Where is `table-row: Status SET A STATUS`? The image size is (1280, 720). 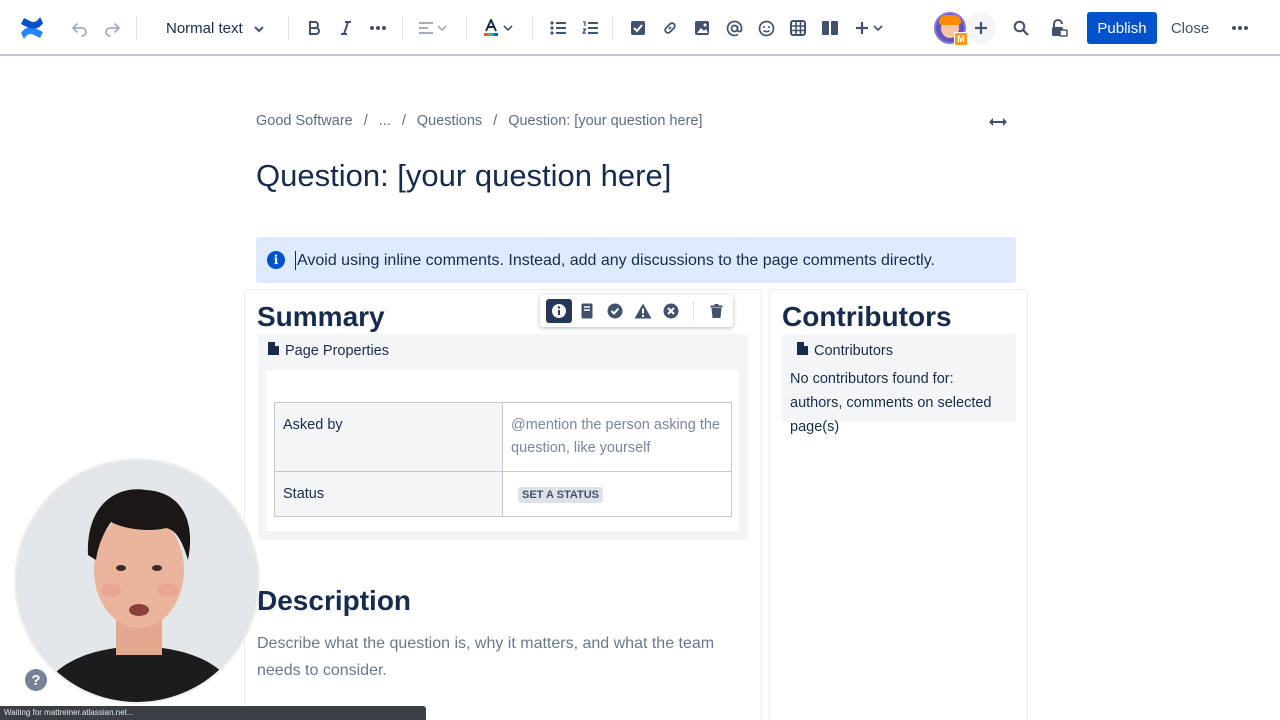 table-row: Status SET A STATUS is located at coordinates (503, 494).